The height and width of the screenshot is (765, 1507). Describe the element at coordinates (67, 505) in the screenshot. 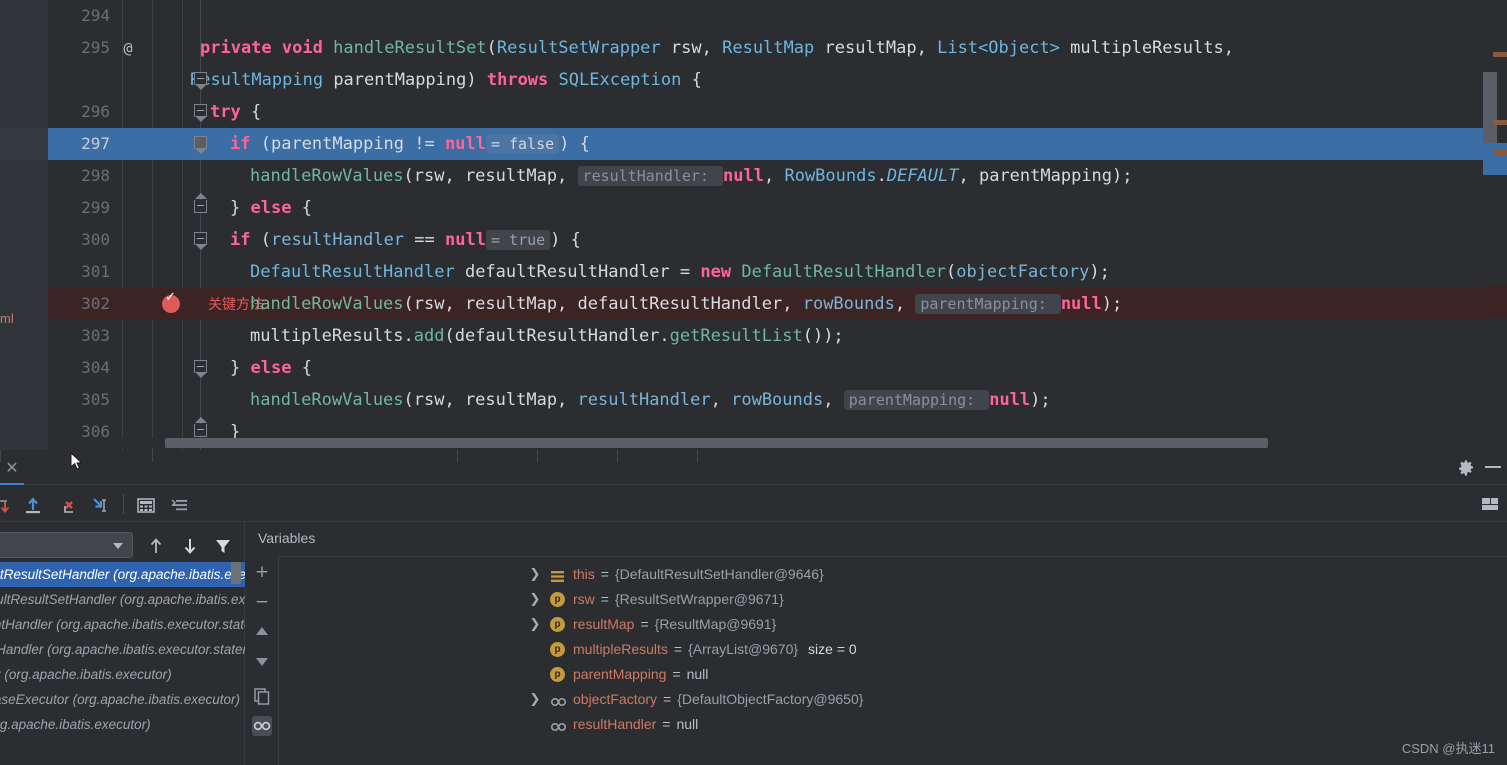

I see `force-step-into-icon` at that location.